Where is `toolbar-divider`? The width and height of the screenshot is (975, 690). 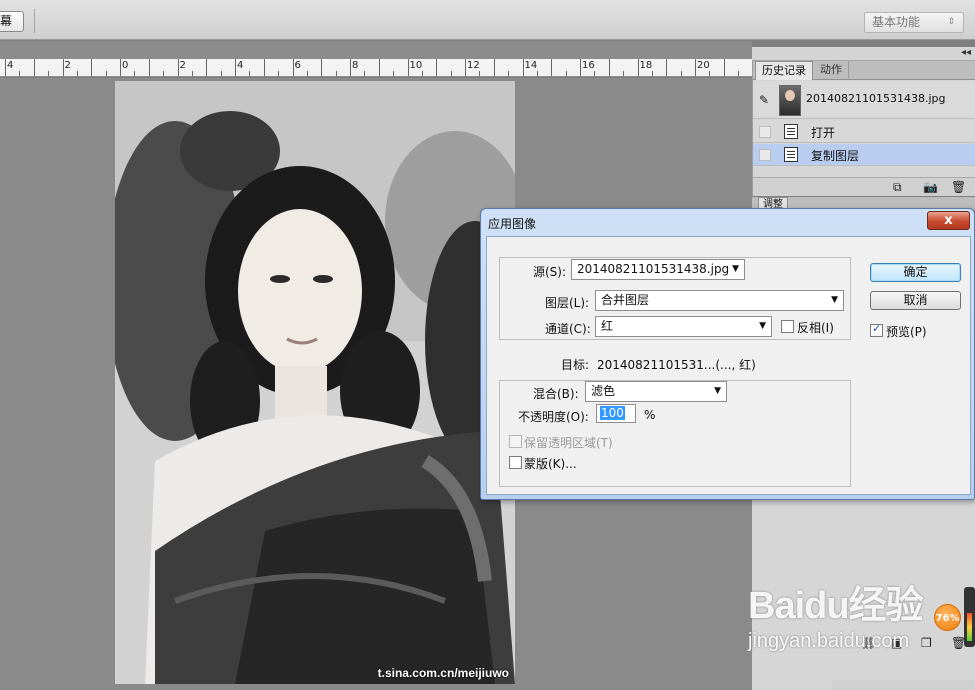 toolbar-divider is located at coordinates (34, 21).